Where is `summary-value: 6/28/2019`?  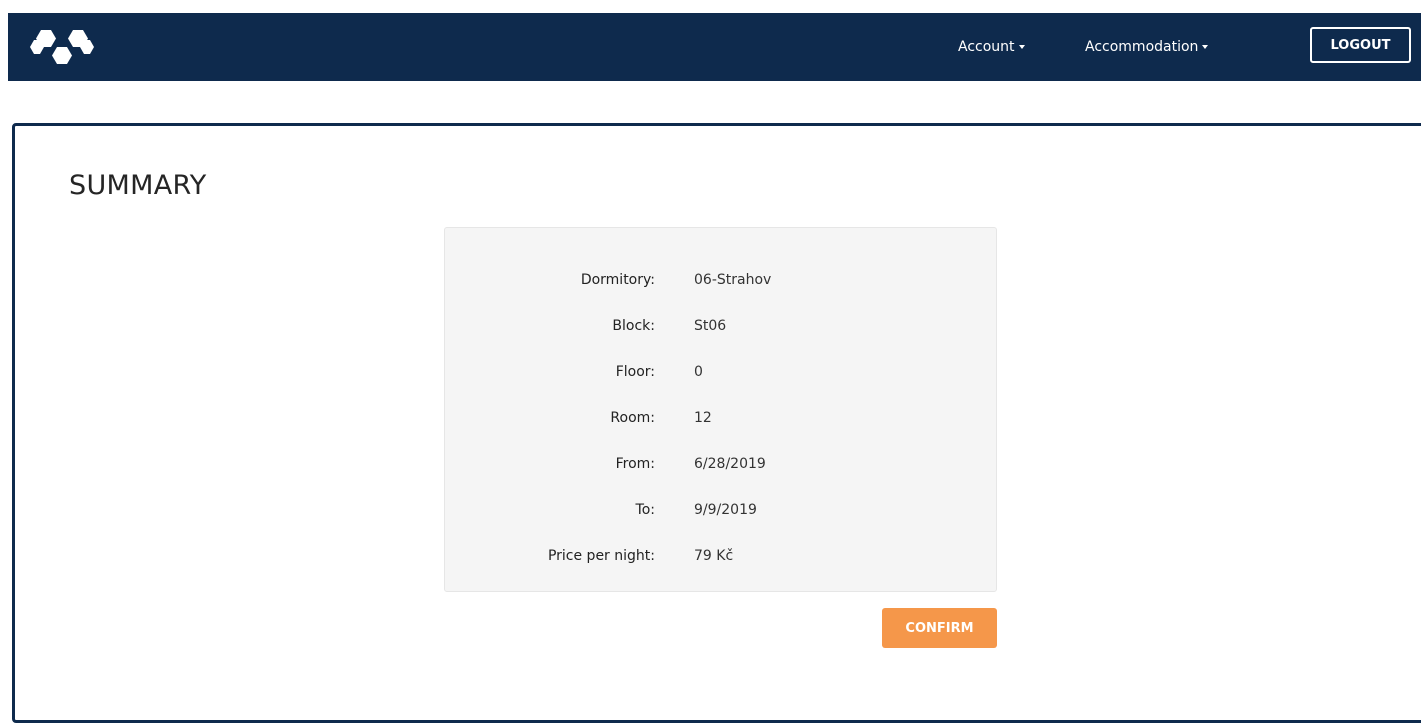 summary-value: 6/28/2019 is located at coordinates (730, 464).